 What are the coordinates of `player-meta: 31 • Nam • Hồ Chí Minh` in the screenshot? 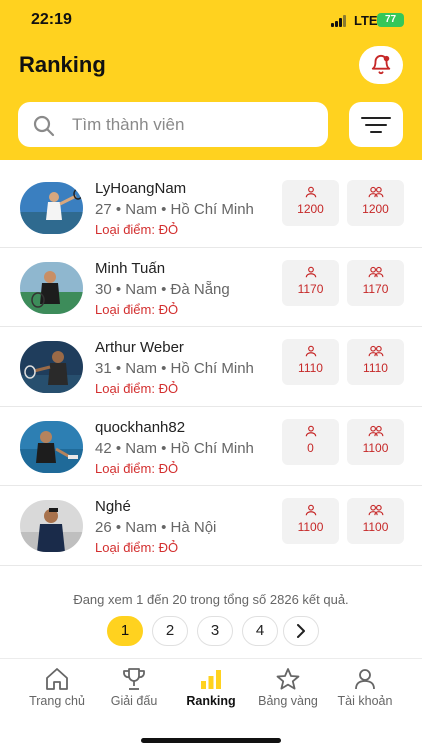 It's located at (174, 368).